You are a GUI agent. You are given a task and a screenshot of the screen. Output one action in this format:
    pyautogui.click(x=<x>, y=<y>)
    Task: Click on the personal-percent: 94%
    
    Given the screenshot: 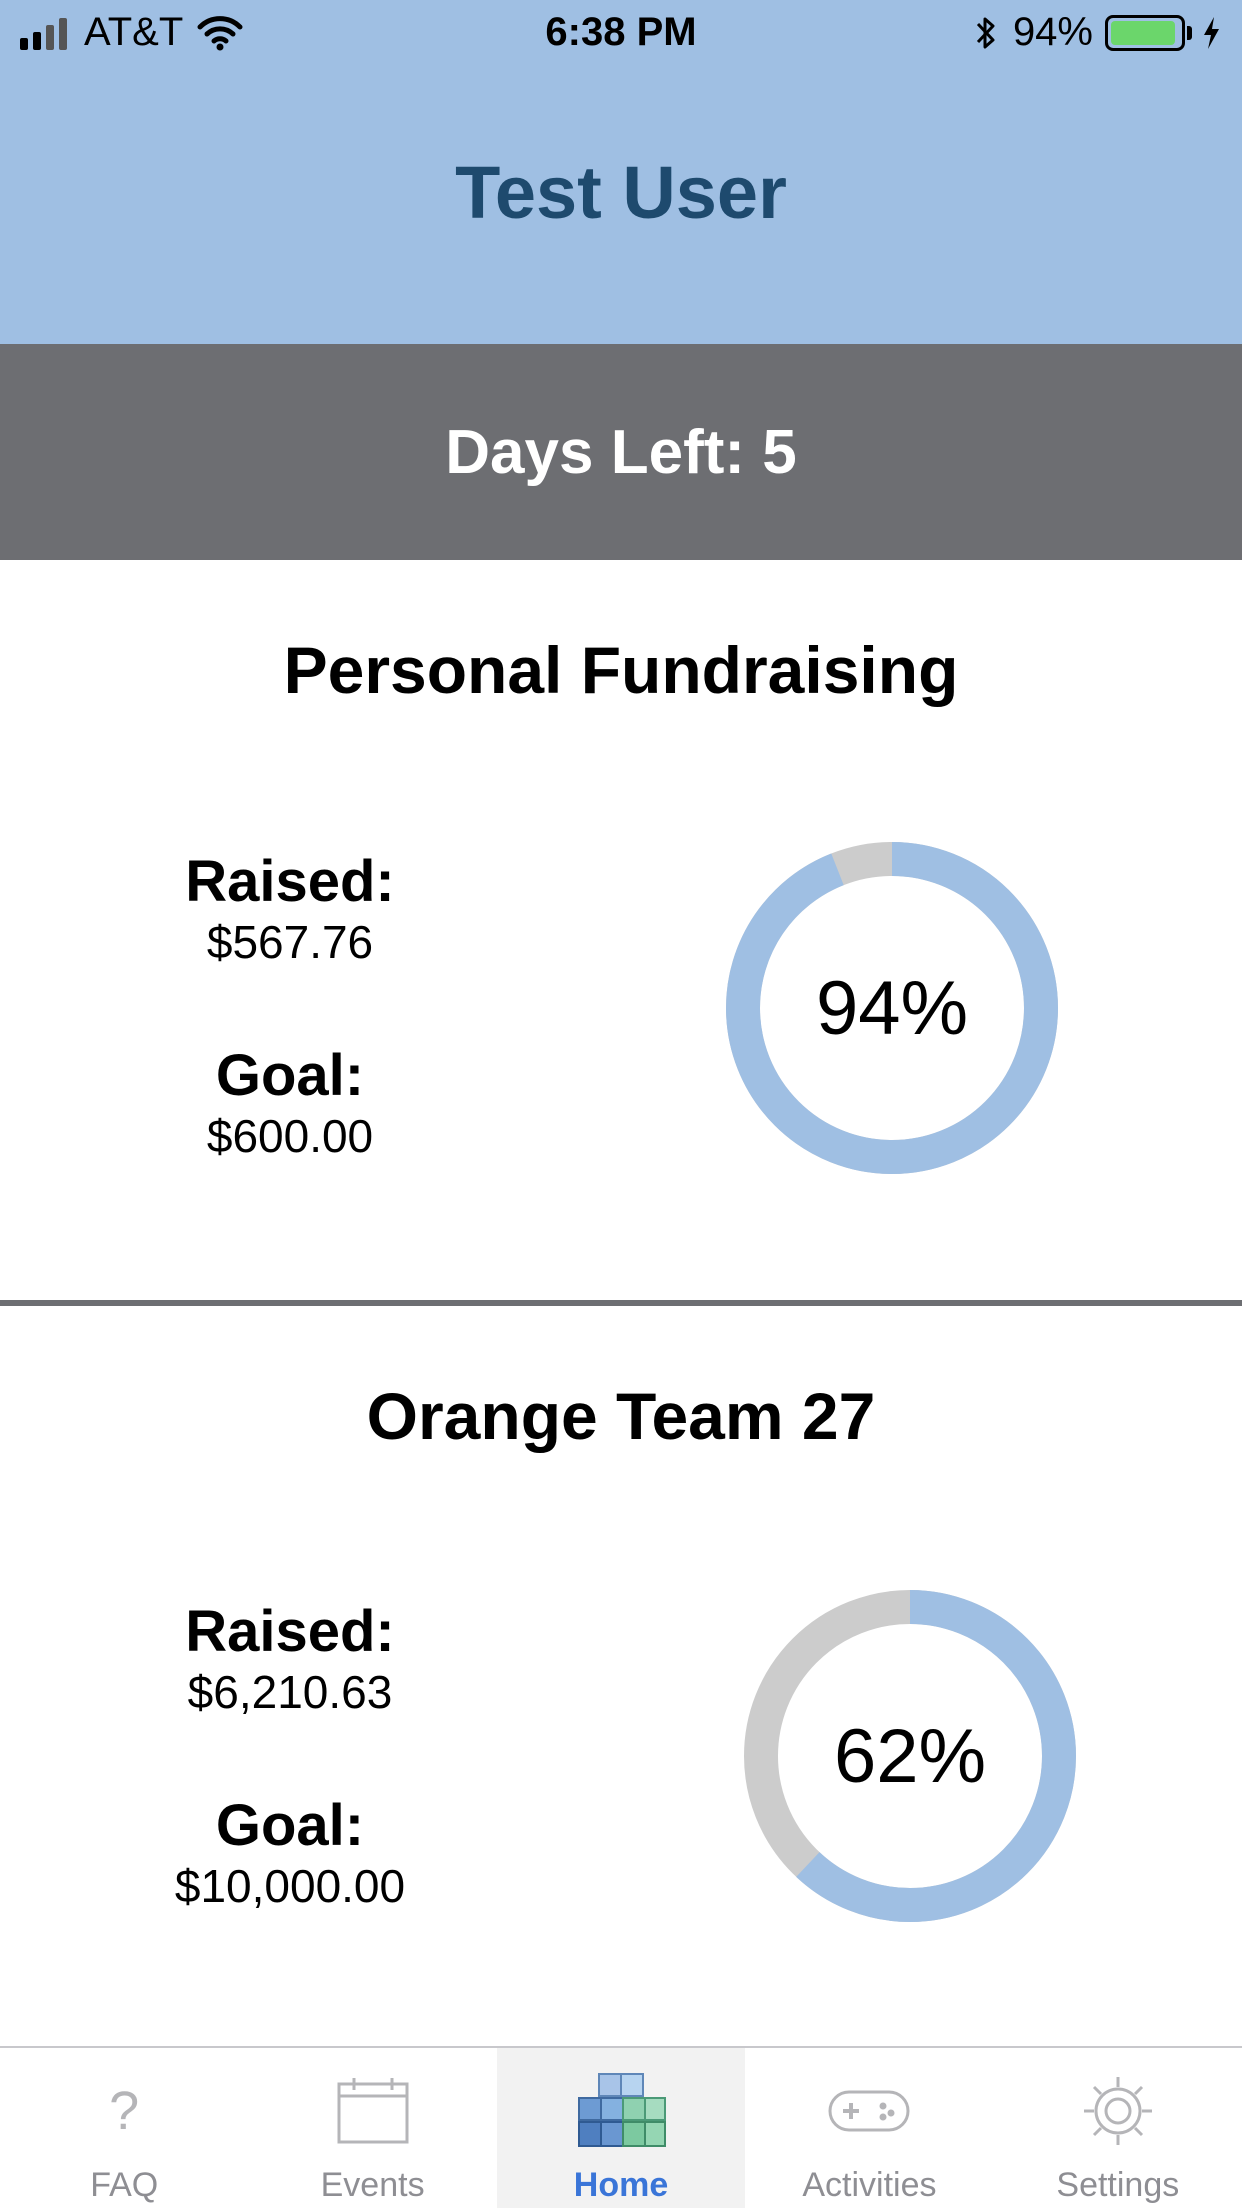 What is the action you would take?
    pyautogui.click(x=892, y=1008)
    